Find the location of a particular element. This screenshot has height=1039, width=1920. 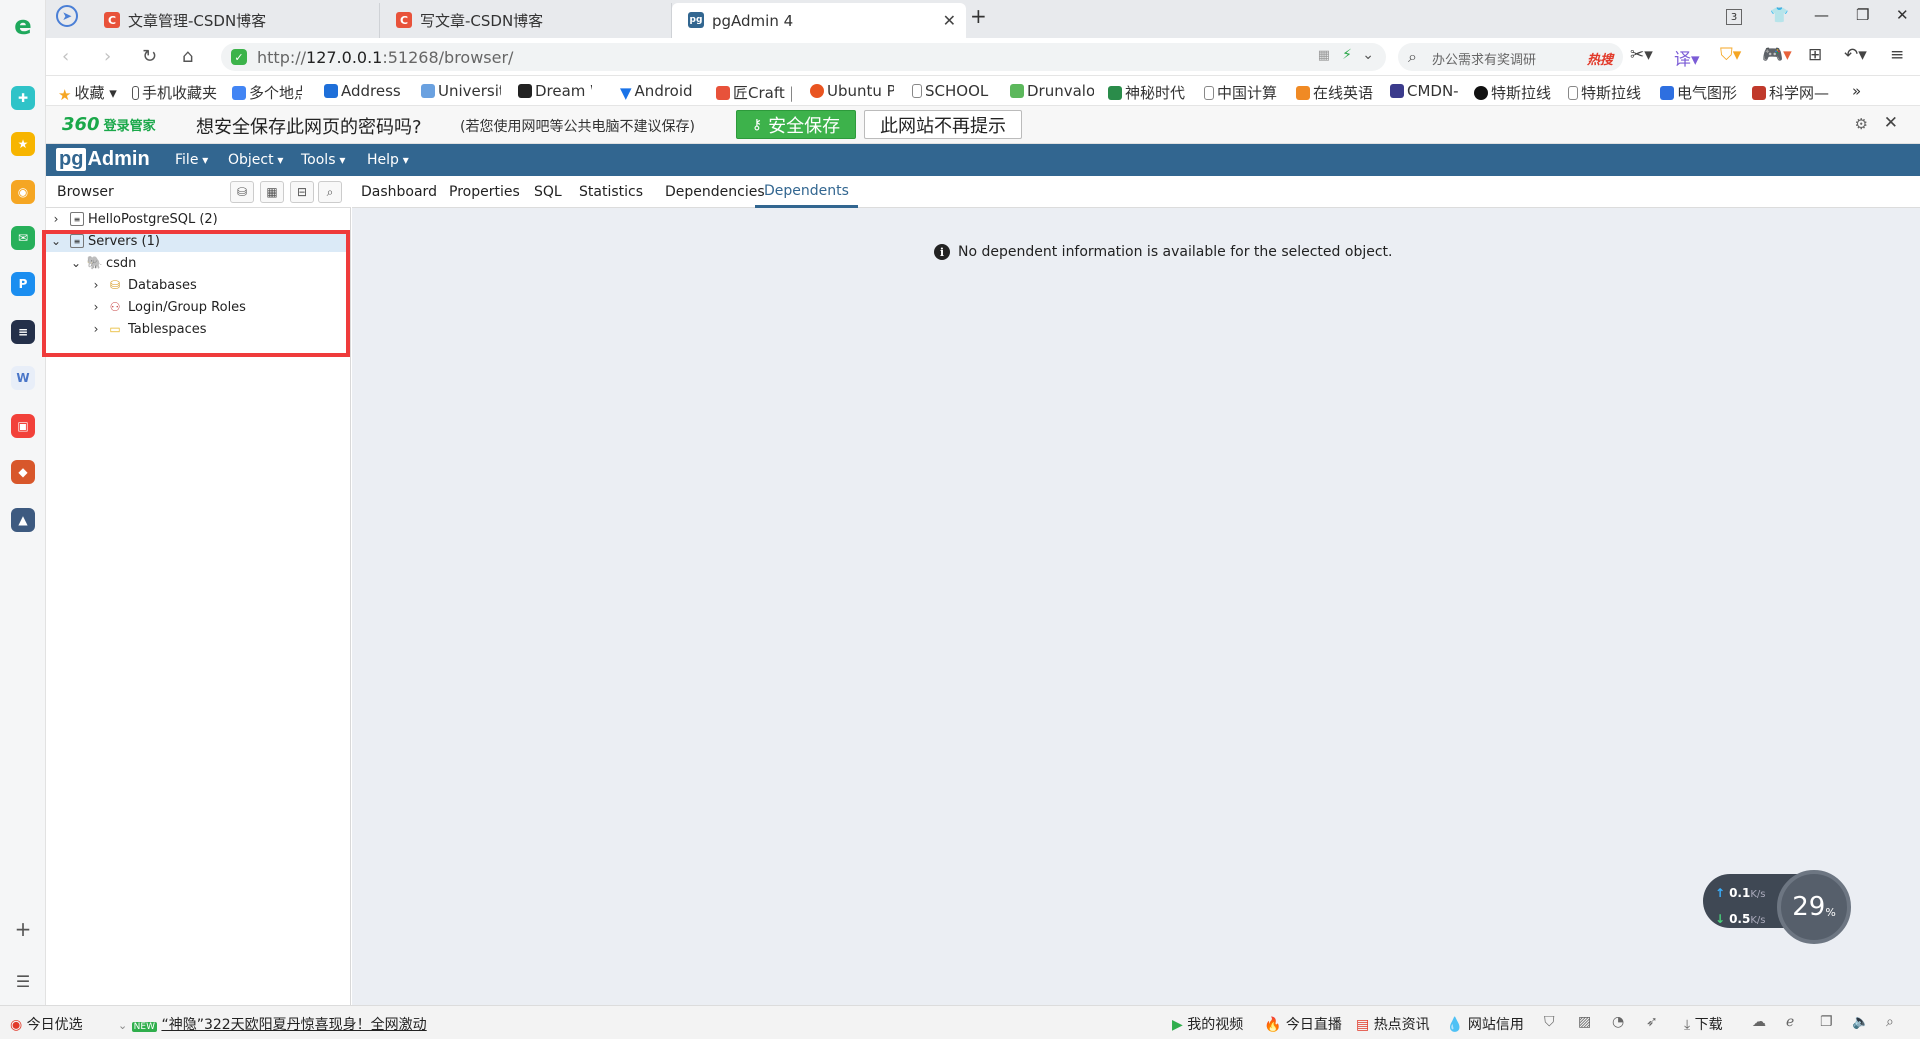

hot-search-badge: 热搜 is located at coordinates (1600, 58).